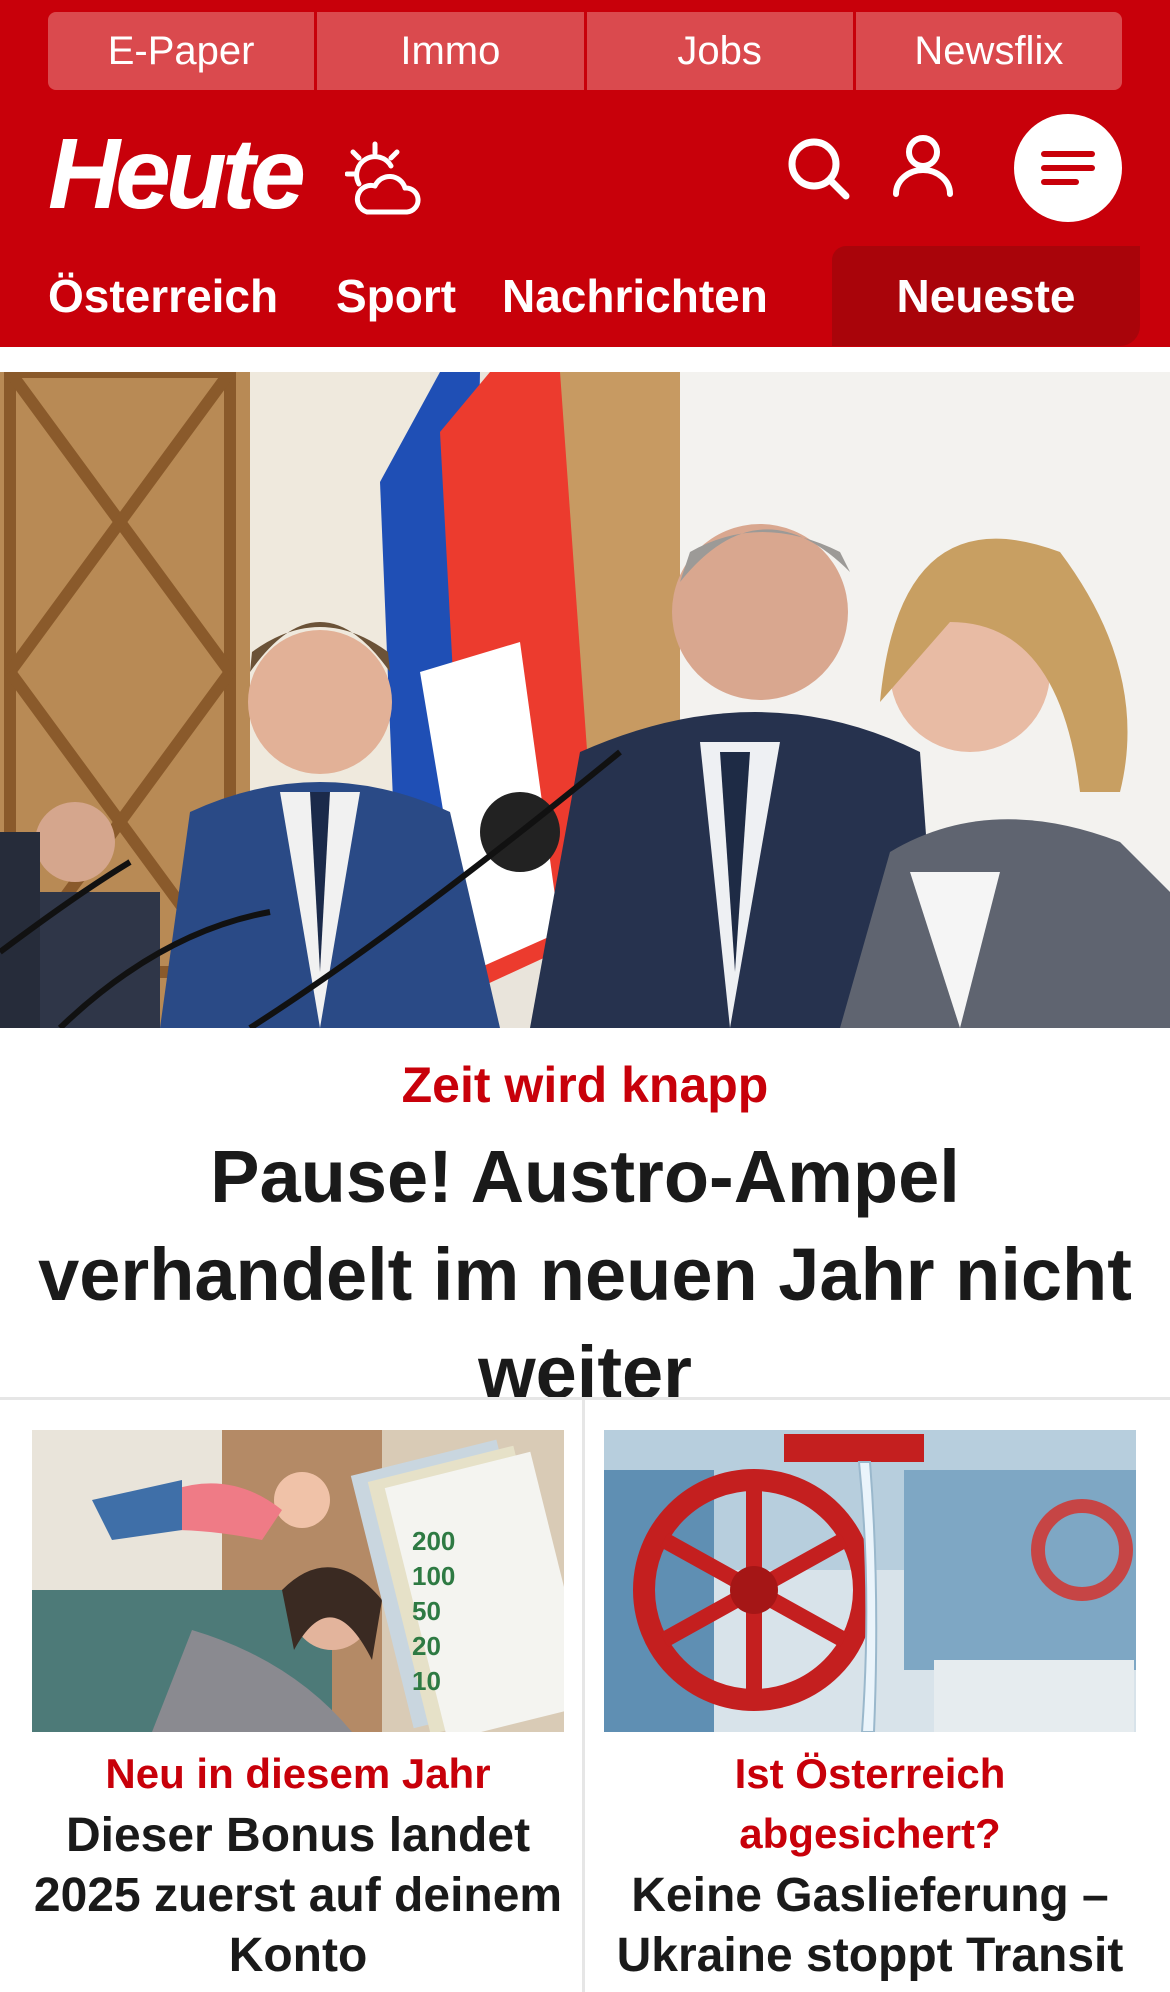 This screenshot has width=1170, height=1992. What do you see at coordinates (433, 1576) in the screenshot?
I see `banknote-100-label: 100` at bounding box center [433, 1576].